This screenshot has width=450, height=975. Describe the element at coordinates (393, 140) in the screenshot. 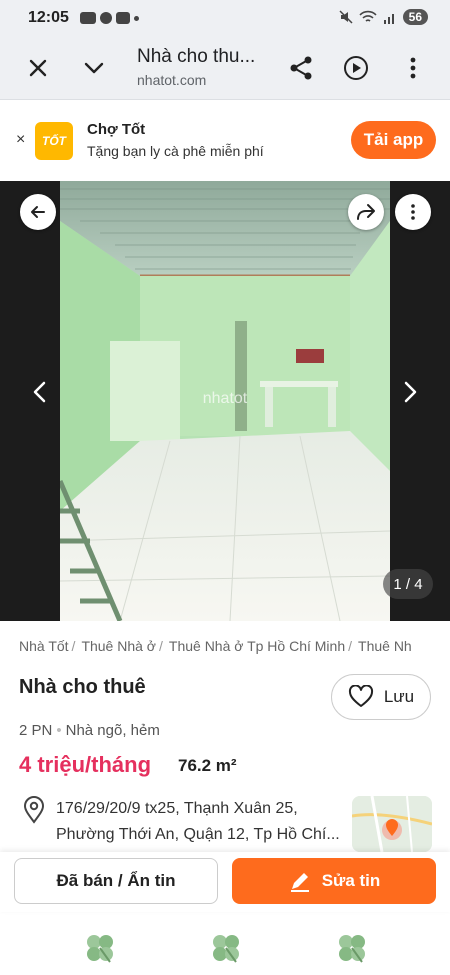

I see `install-app-button: Tải app` at that location.